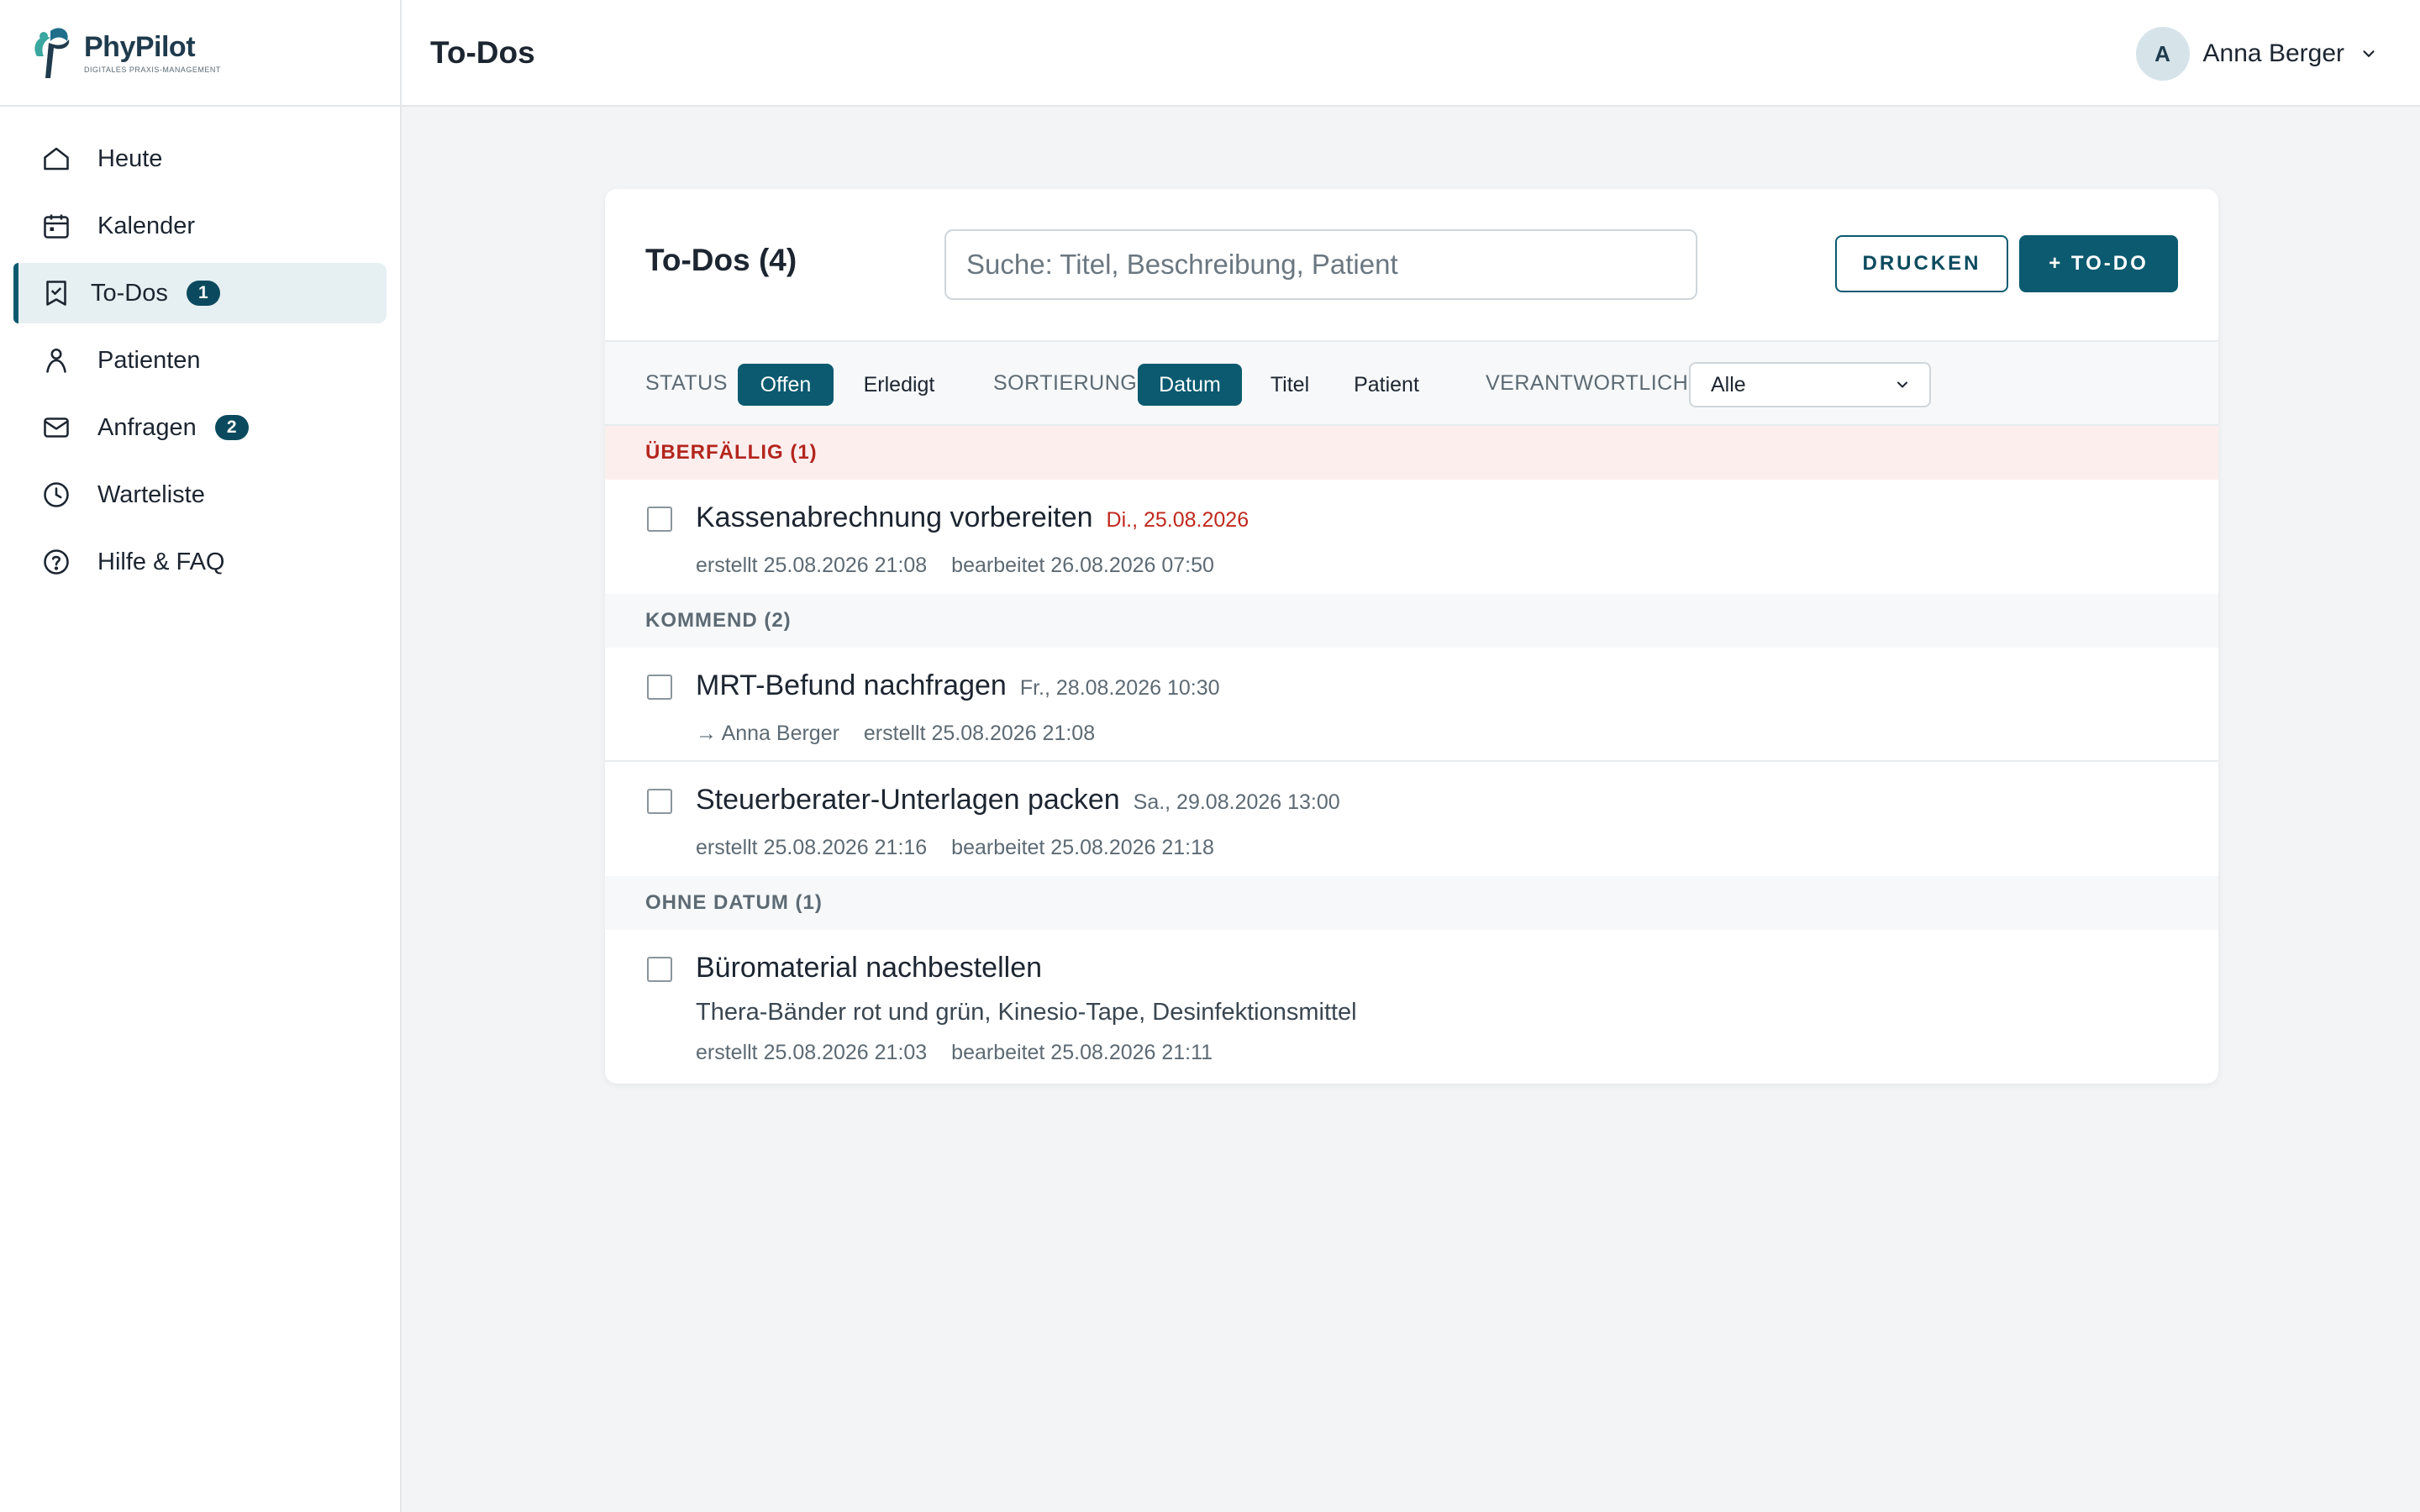  Describe the element at coordinates (146, 225) in the screenshot. I see `sidebar-item-label: Kalender` at that location.